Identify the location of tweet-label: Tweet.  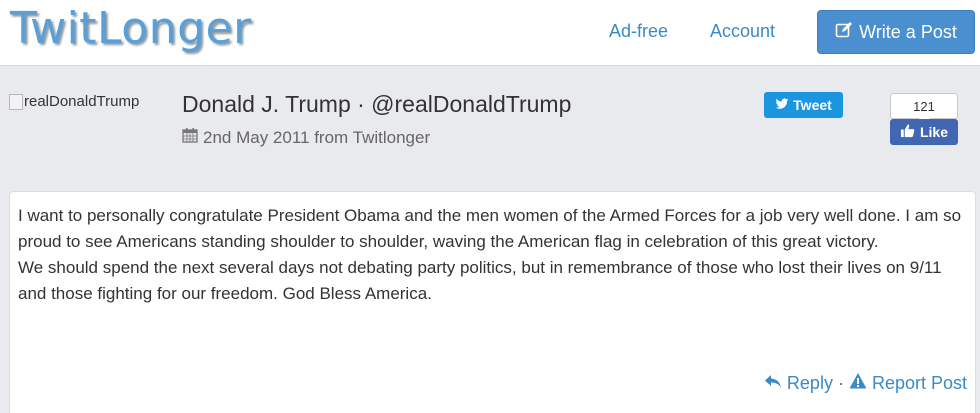
(812, 105).